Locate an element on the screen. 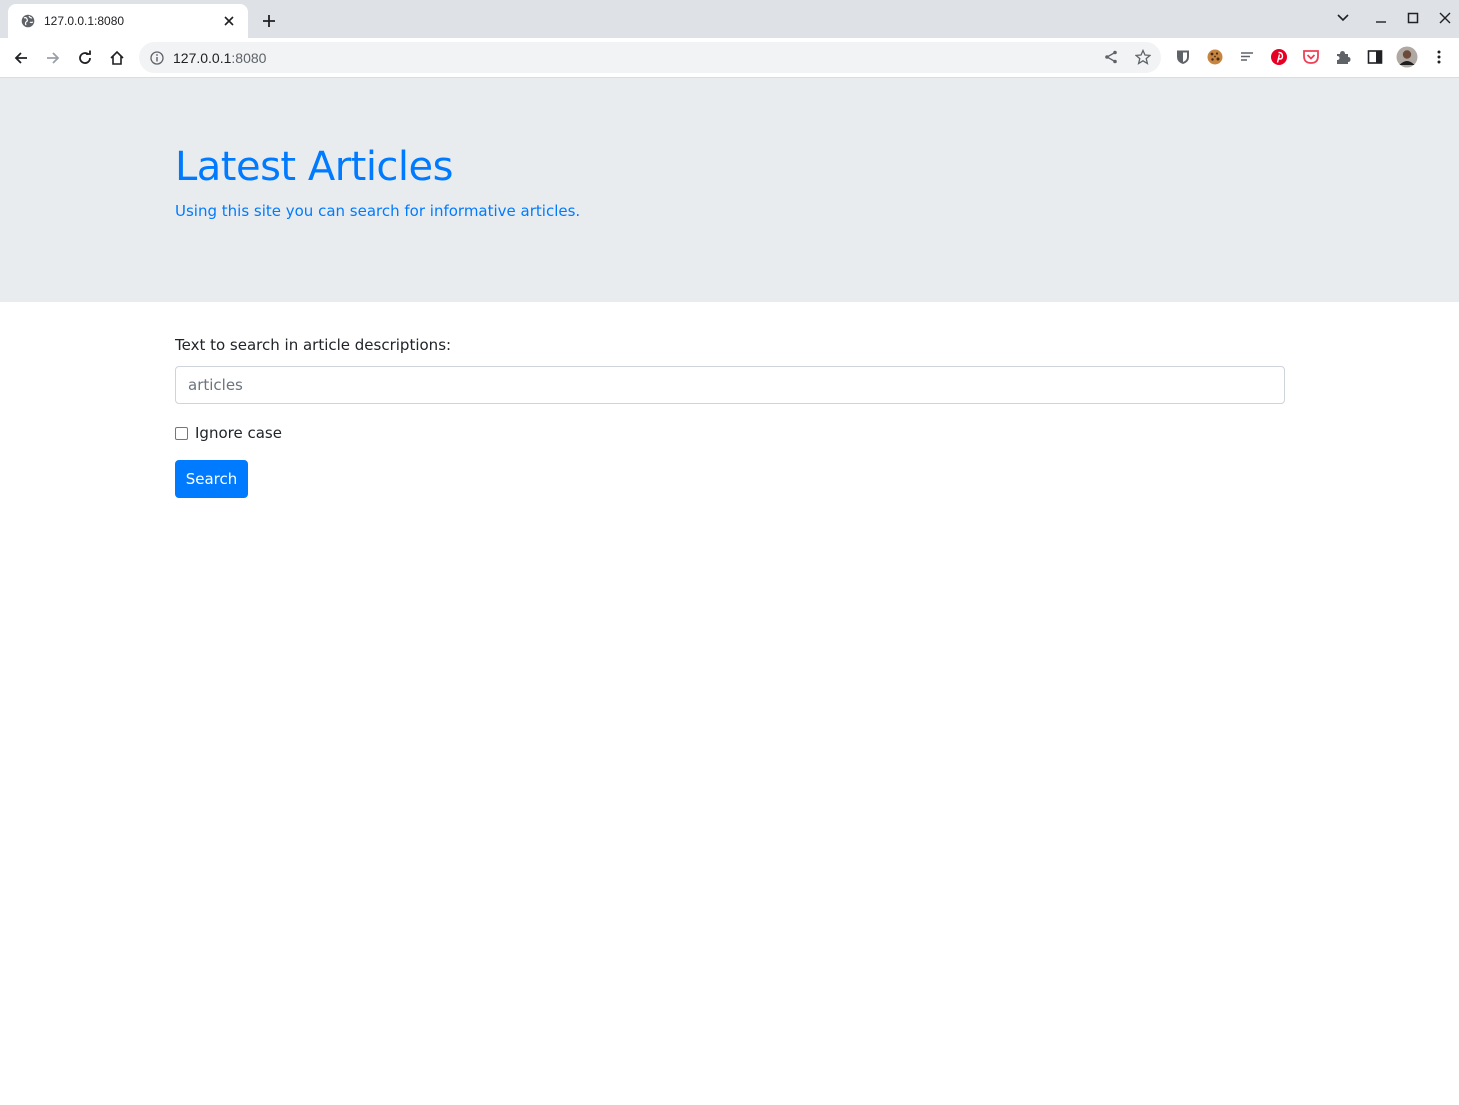  share-icon is located at coordinates (1111, 57).